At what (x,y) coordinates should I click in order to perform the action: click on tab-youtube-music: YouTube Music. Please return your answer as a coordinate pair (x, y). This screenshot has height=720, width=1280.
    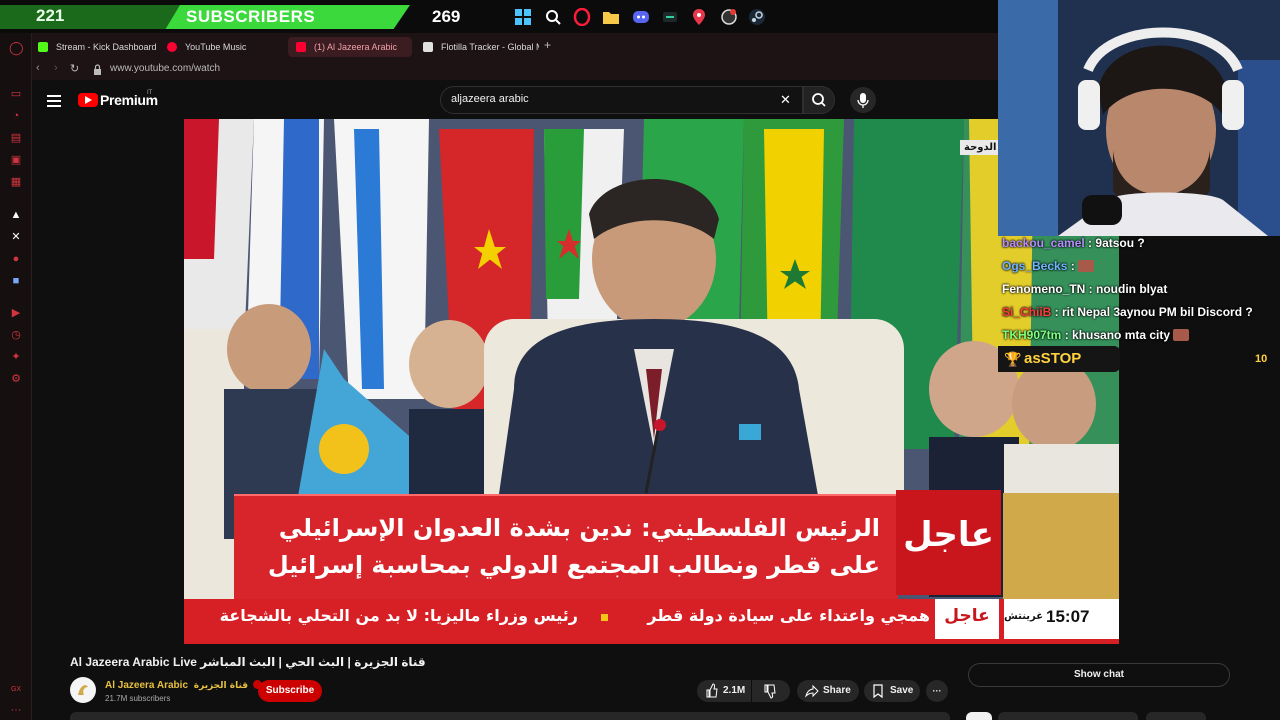
    Looking at the image, I should click on (221, 47).